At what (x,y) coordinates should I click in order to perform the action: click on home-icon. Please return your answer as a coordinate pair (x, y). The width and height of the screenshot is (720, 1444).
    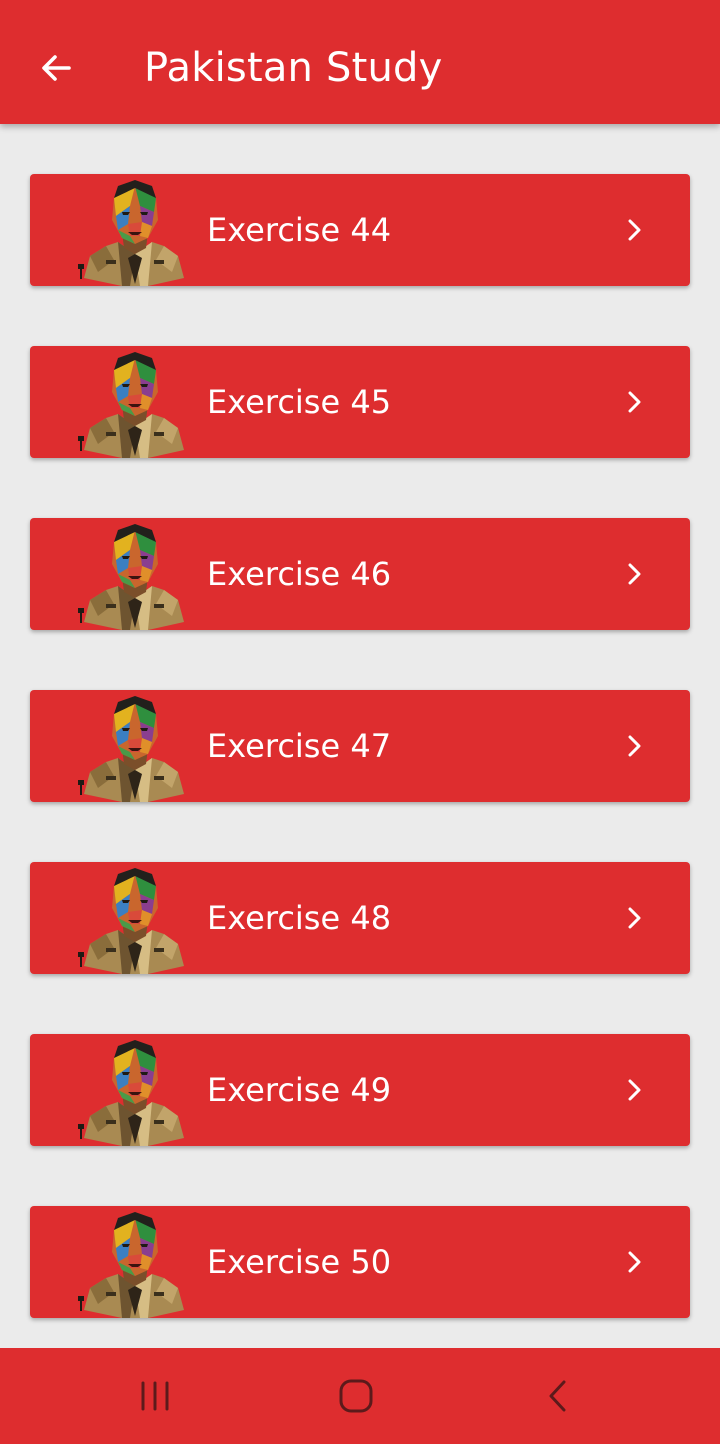
    Looking at the image, I should click on (356, 1396).